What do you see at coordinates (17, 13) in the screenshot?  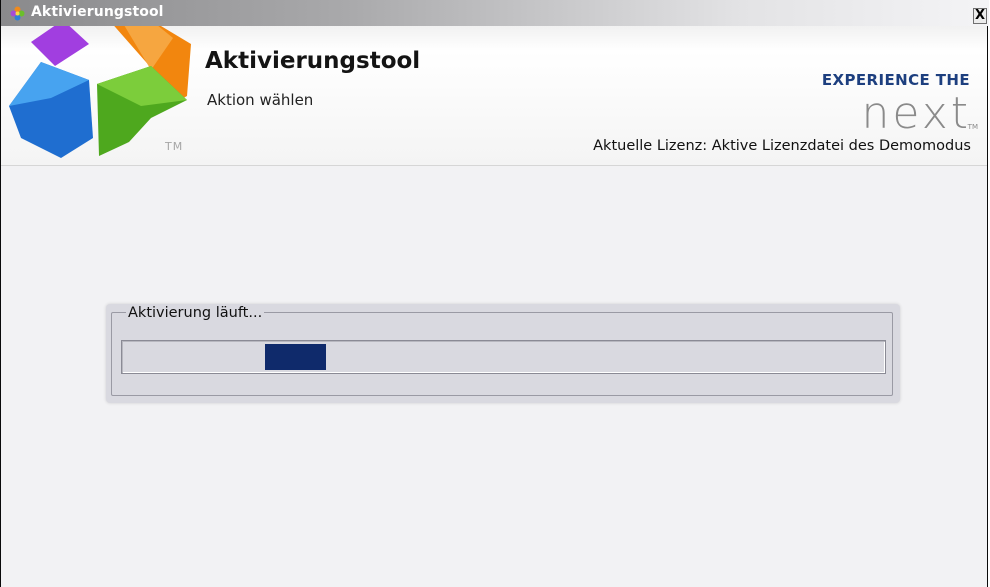 I see `app-logo-icon` at bounding box center [17, 13].